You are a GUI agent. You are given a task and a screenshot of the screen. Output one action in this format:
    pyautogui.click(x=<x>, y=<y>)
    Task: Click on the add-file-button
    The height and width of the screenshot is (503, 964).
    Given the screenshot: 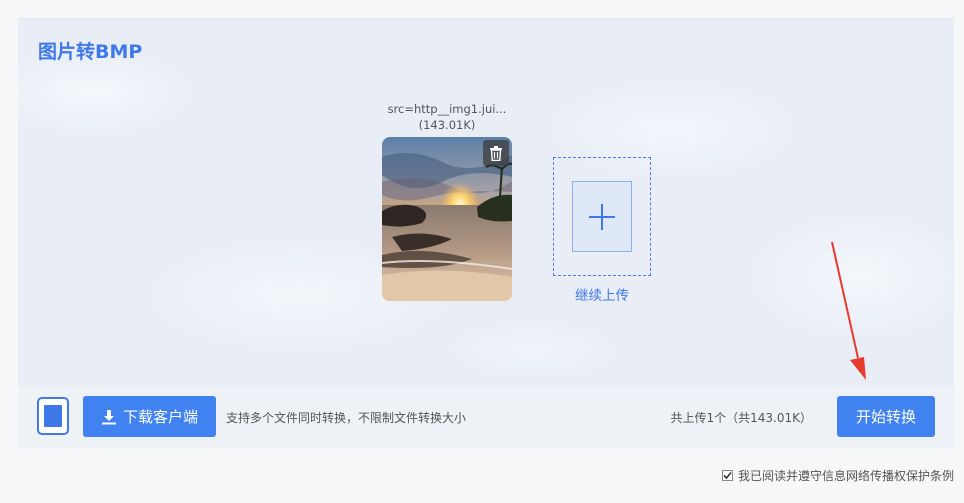 What is the action you would take?
    pyautogui.click(x=602, y=216)
    